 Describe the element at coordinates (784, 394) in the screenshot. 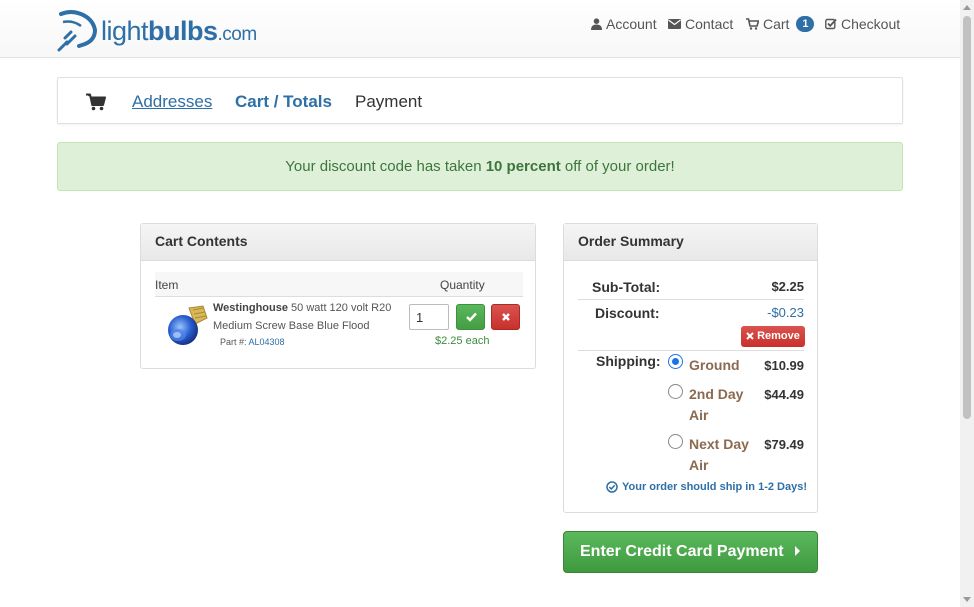

I see `shipping-price-2nd-day-air: $44.49` at that location.